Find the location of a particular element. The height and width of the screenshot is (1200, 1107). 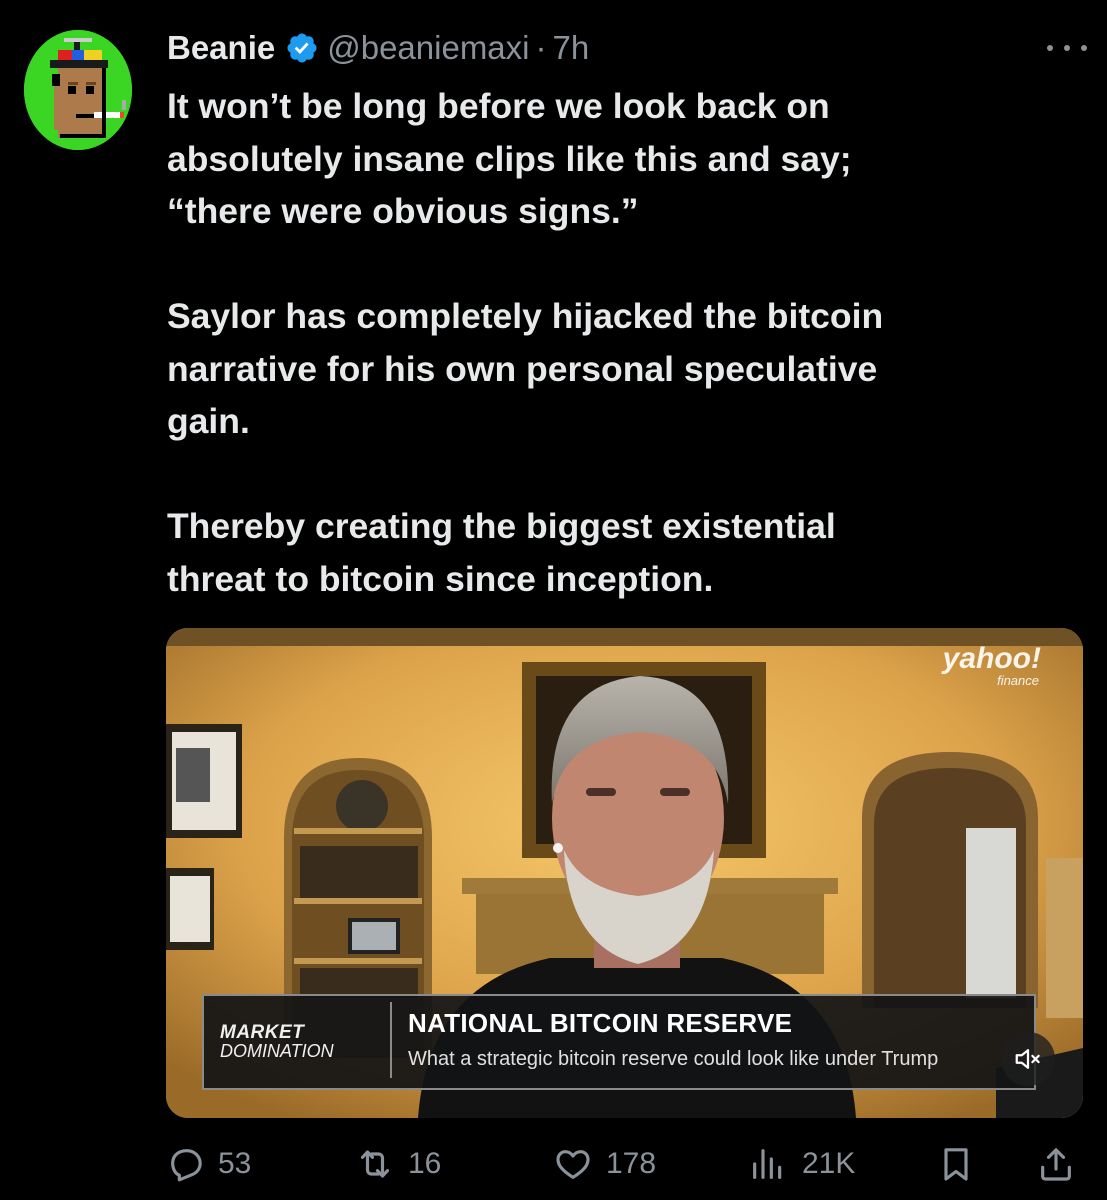

reply-button: 53 is located at coordinates (208, 1164).